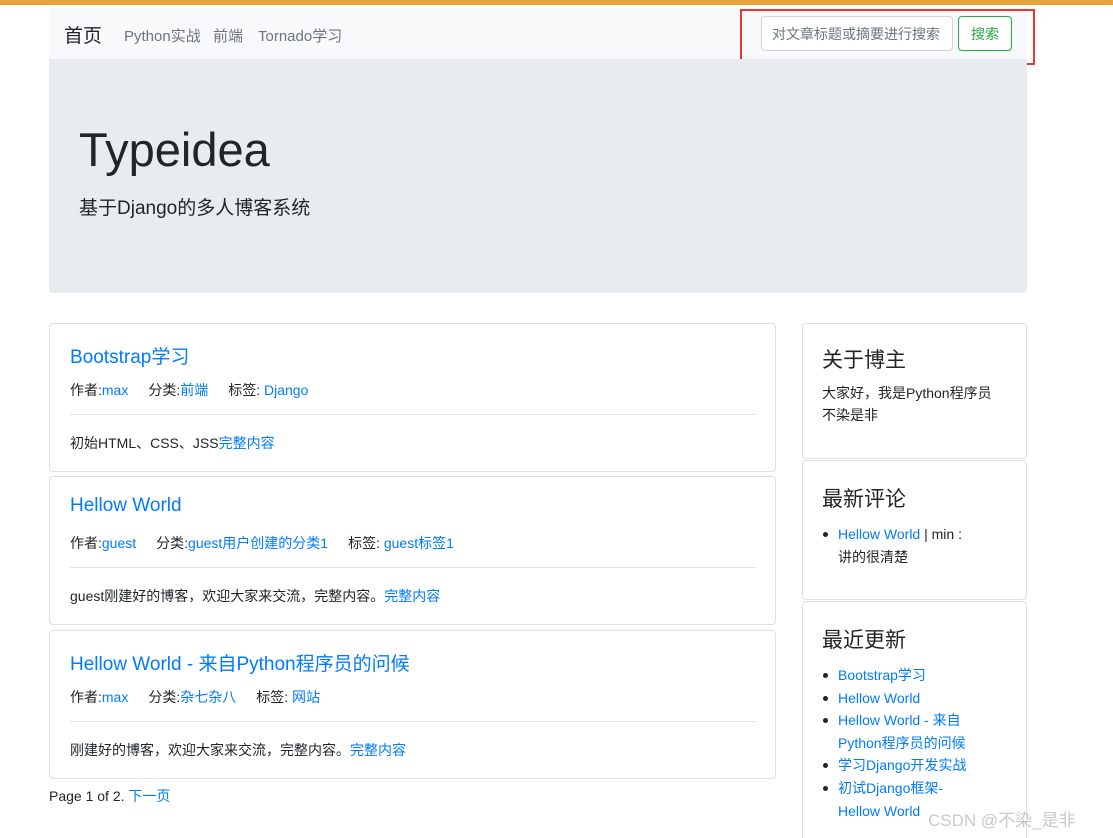 This screenshot has height=838, width=1113. I want to click on recent-item: Hellow World - 来自 Python程序员的问候, so click(910, 731).